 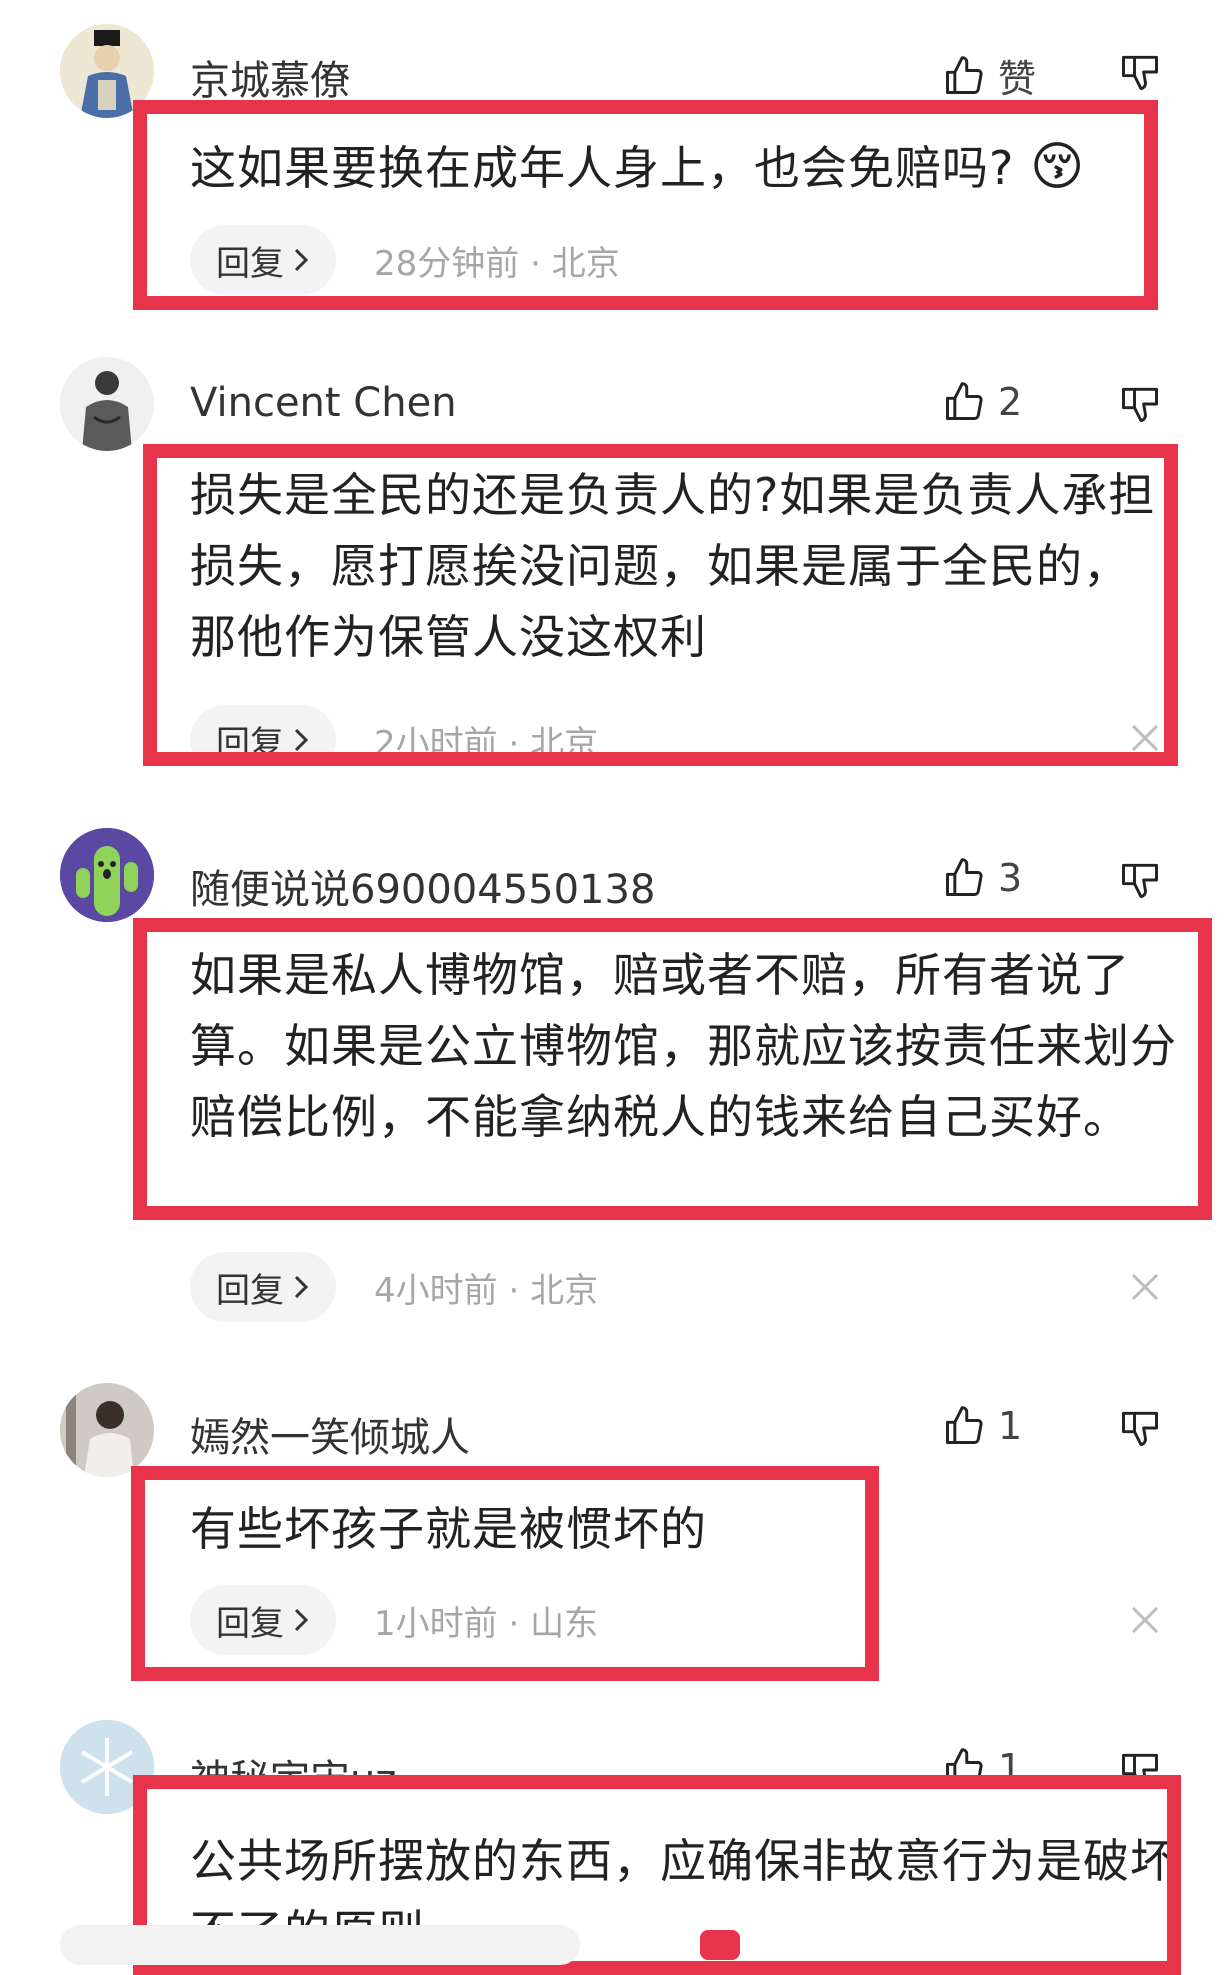 I want to click on meta-info: 4小时前 · 北京, so click(x=486, y=1290).